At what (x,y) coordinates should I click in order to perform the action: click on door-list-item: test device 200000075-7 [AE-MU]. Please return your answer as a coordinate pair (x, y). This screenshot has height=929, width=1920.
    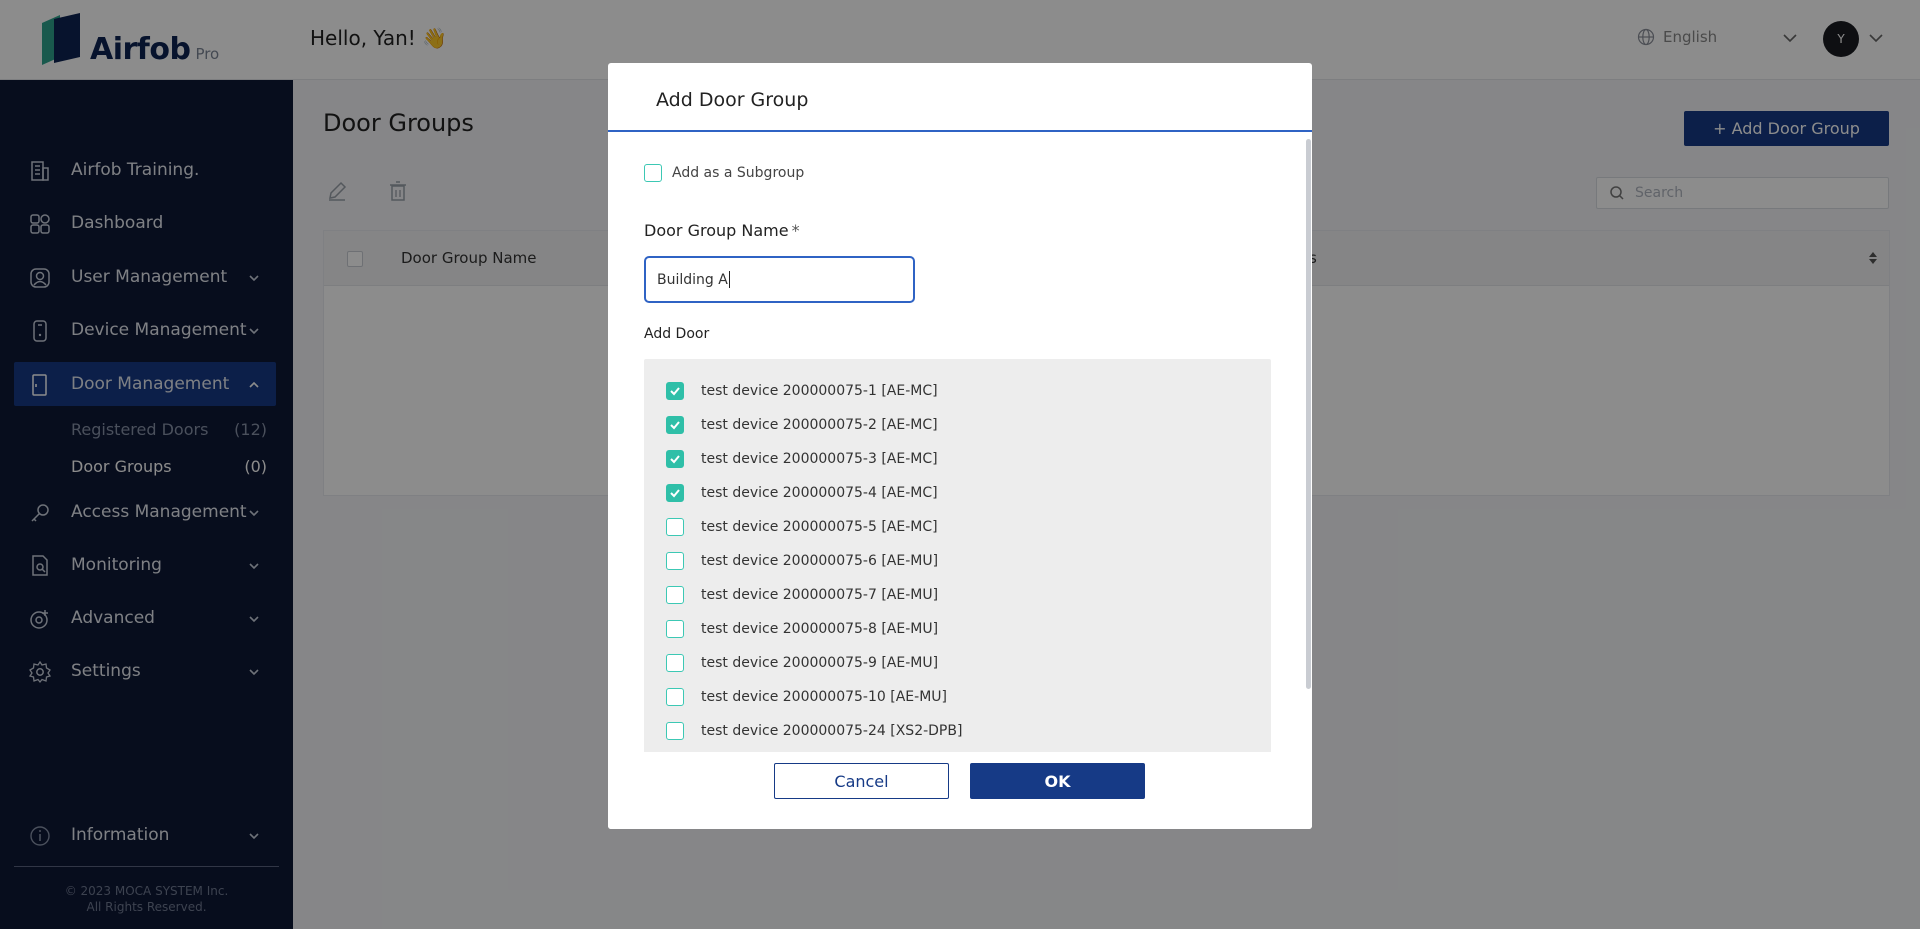
    Looking at the image, I should click on (802, 595).